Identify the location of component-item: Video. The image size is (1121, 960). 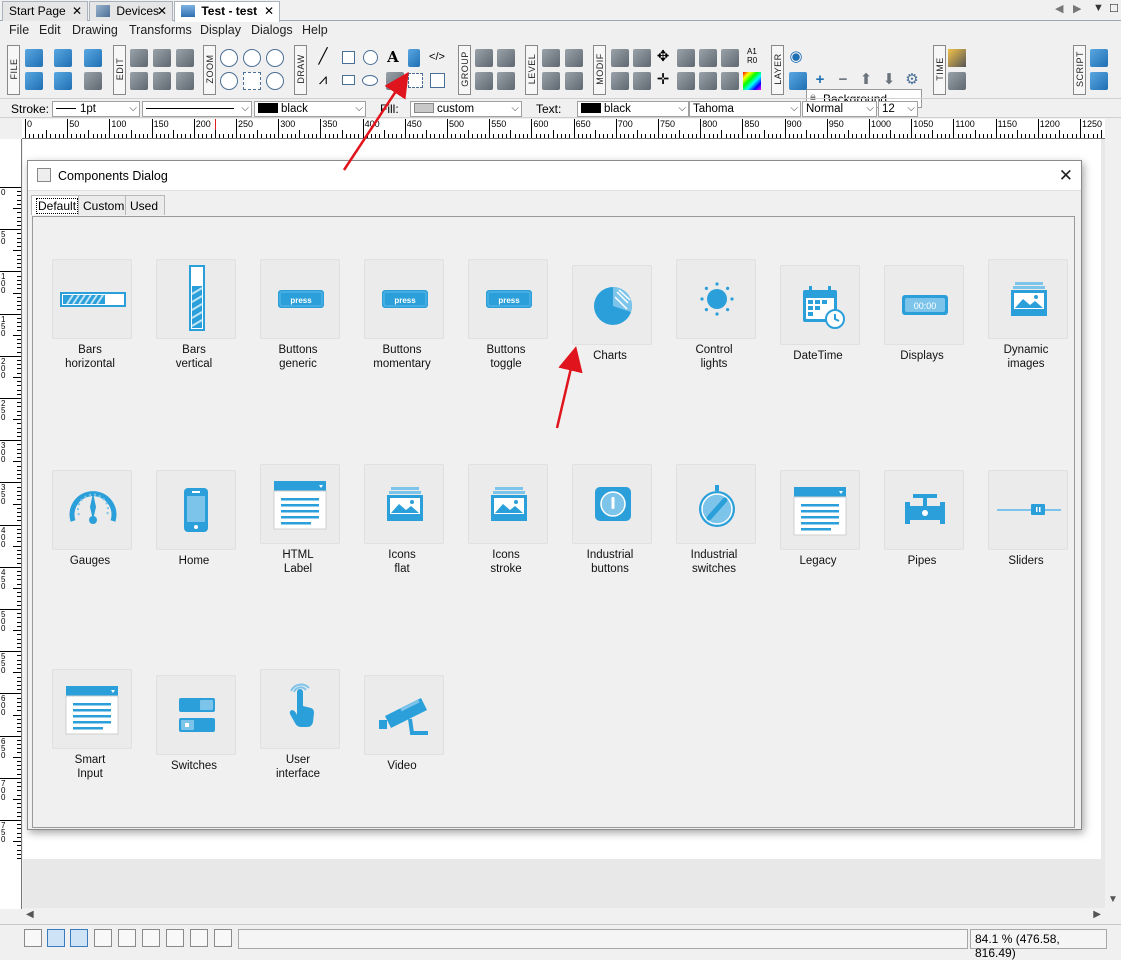
(402, 750).